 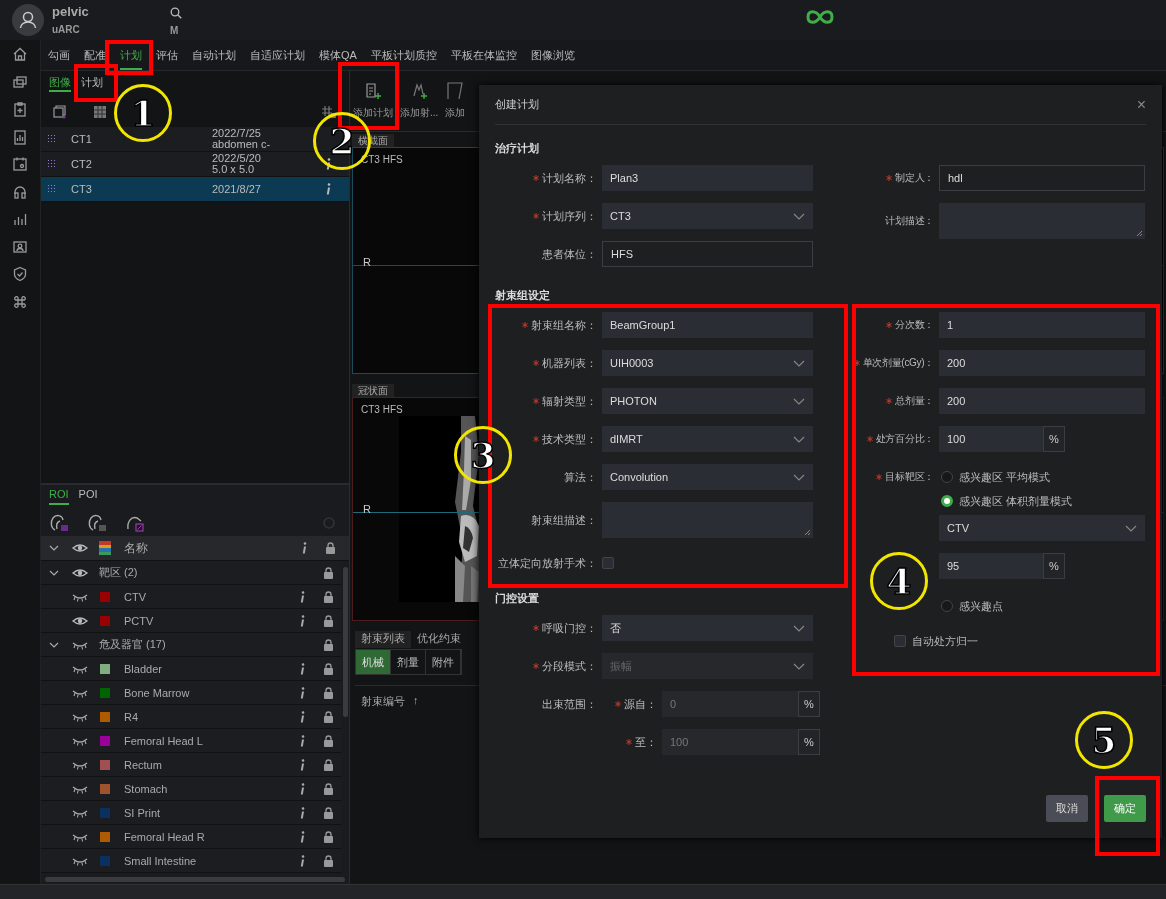 What do you see at coordinates (167, 55) in the screenshot?
I see `nav-tab: 评估` at bounding box center [167, 55].